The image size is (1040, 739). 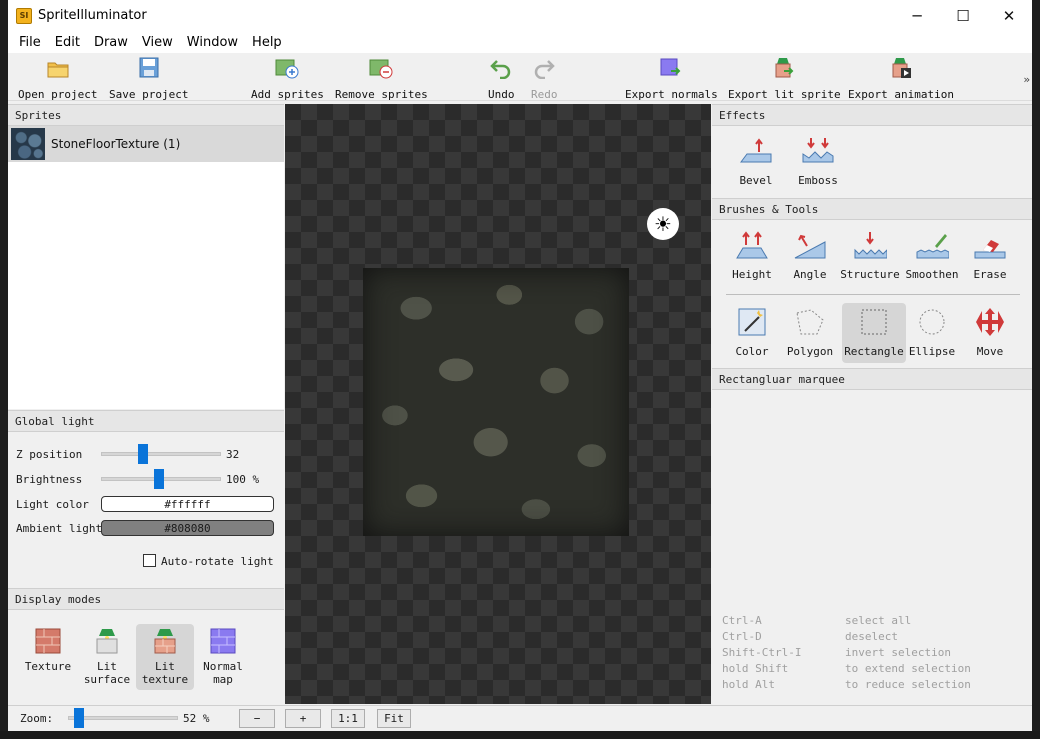 I want to click on ellipse-tool: Ellipse, so click(x=932, y=333).